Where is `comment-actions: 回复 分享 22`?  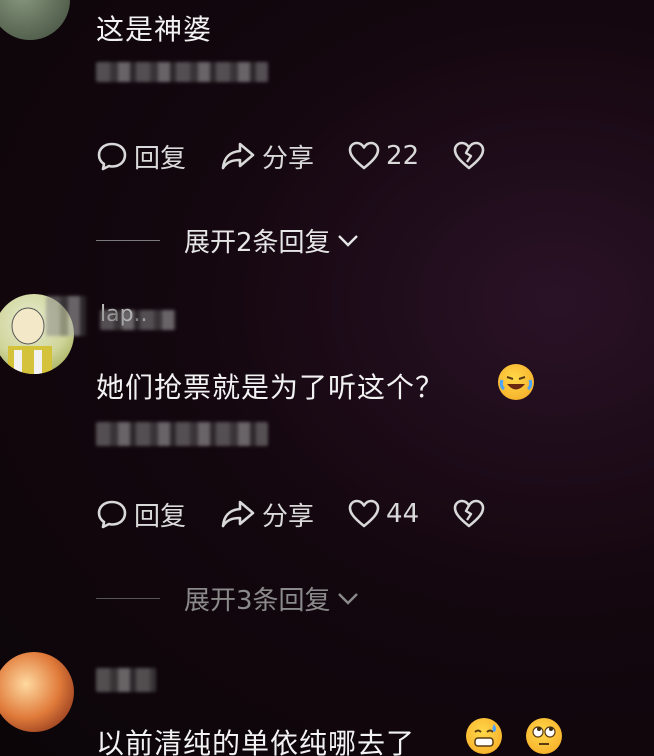
comment-actions: 回复 分享 22 is located at coordinates (307, 156).